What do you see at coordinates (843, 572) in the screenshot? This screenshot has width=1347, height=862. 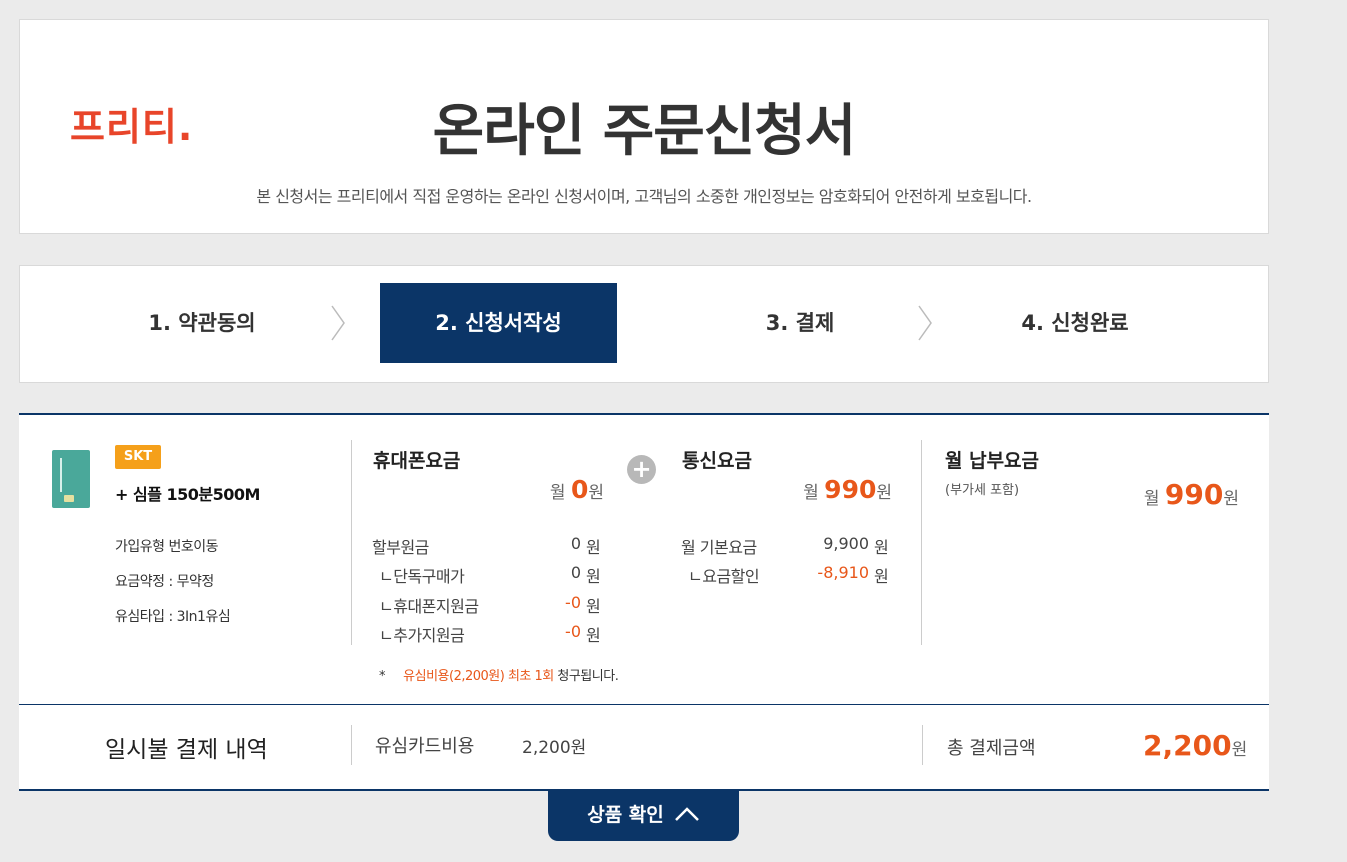 I see `fee-discount-value: -8,910` at bounding box center [843, 572].